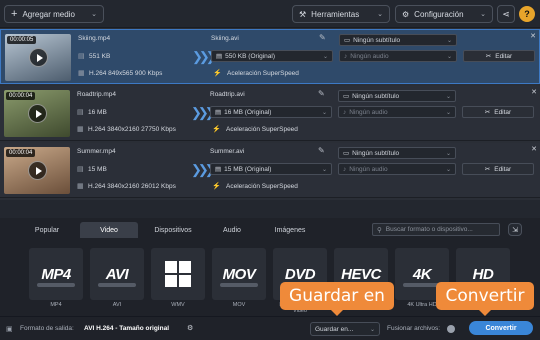 This screenshot has height=340, width=540. I want to click on output-format-value: AVI H.264 - Tamaño original, so click(126, 328).